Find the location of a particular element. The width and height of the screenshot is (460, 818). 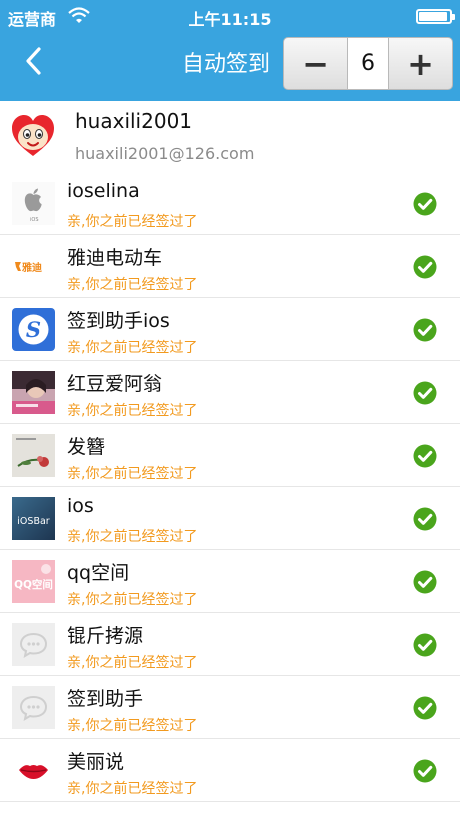

account-email: huaxili2001@126.com is located at coordinates (165, 153).